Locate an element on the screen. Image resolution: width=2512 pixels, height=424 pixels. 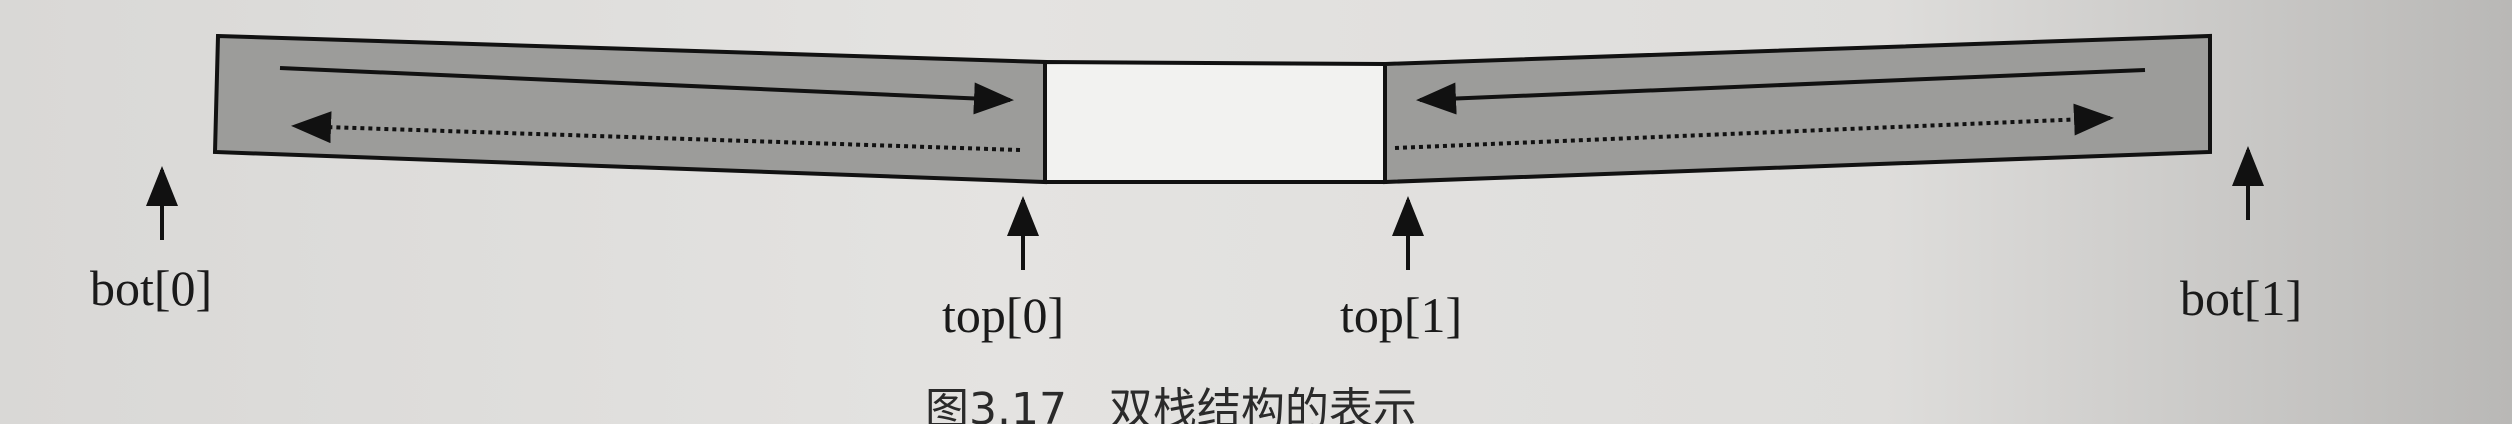
free-space-region is located at coordinates (1215, 121).